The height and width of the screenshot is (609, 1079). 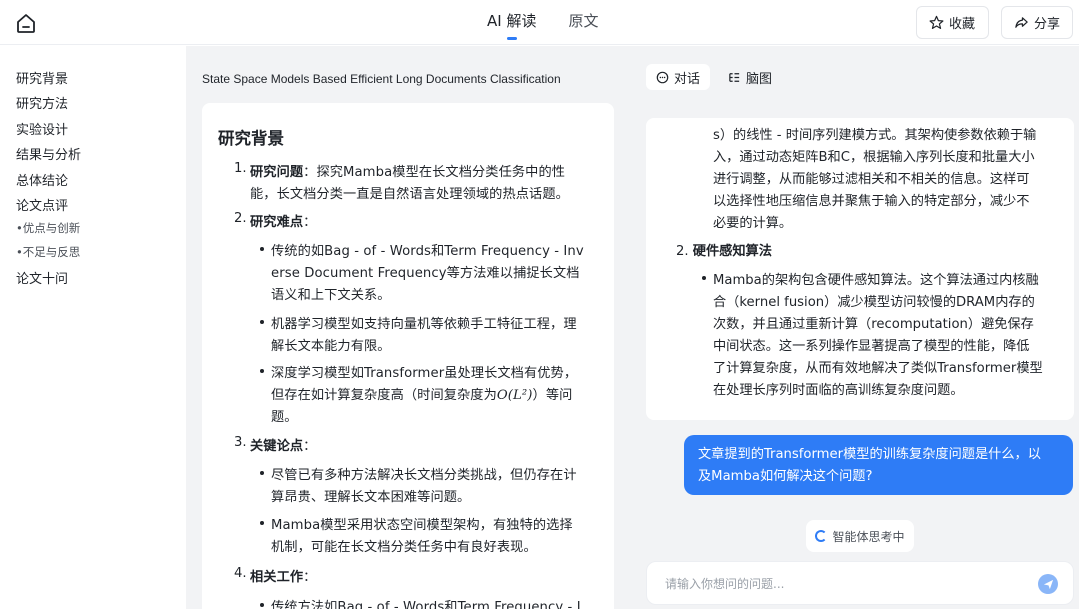 I want to click on section-title: 研究背景, so click(x=251, y=138).